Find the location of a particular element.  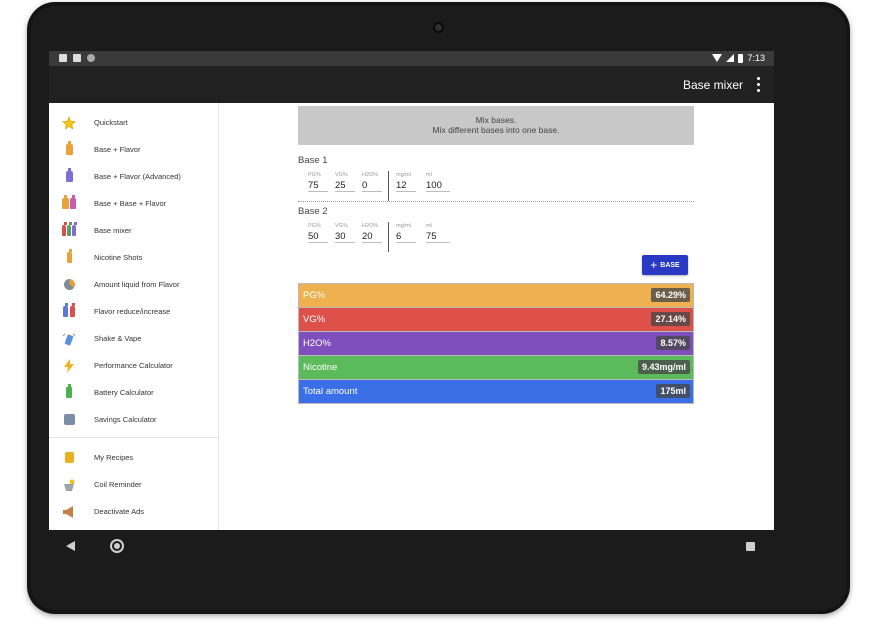

drawer-item-savings: Savings Calculator is located at coordinates (134, 419).